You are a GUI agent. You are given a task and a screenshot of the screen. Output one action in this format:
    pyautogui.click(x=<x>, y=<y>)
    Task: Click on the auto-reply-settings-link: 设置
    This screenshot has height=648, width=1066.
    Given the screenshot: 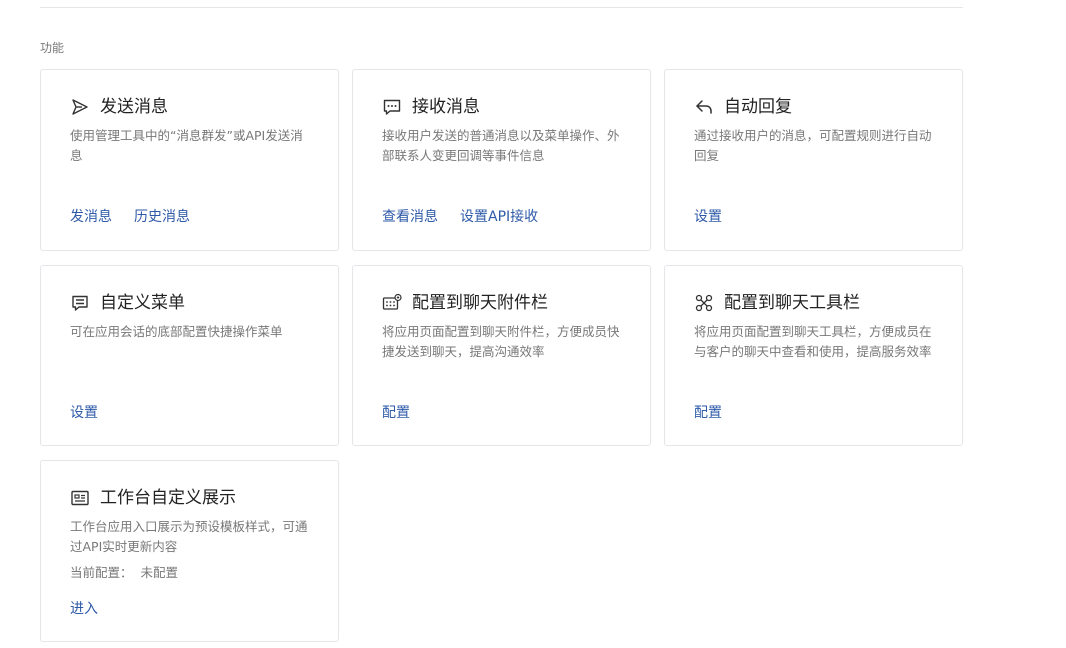 What is the action you would take?
    pyautogui.click(x=708, y=217)
    